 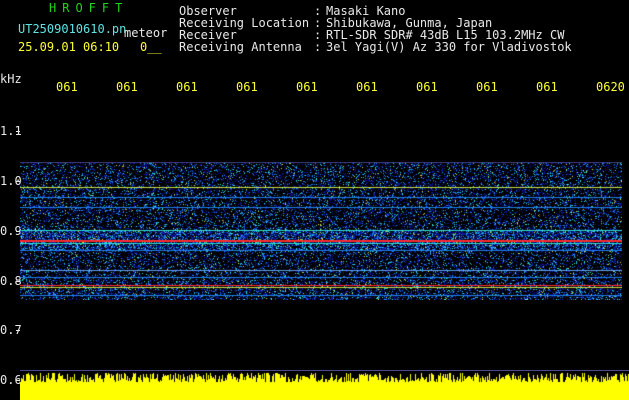 I want to click on filename-suffix: meteor, so click(x=146, y=33).